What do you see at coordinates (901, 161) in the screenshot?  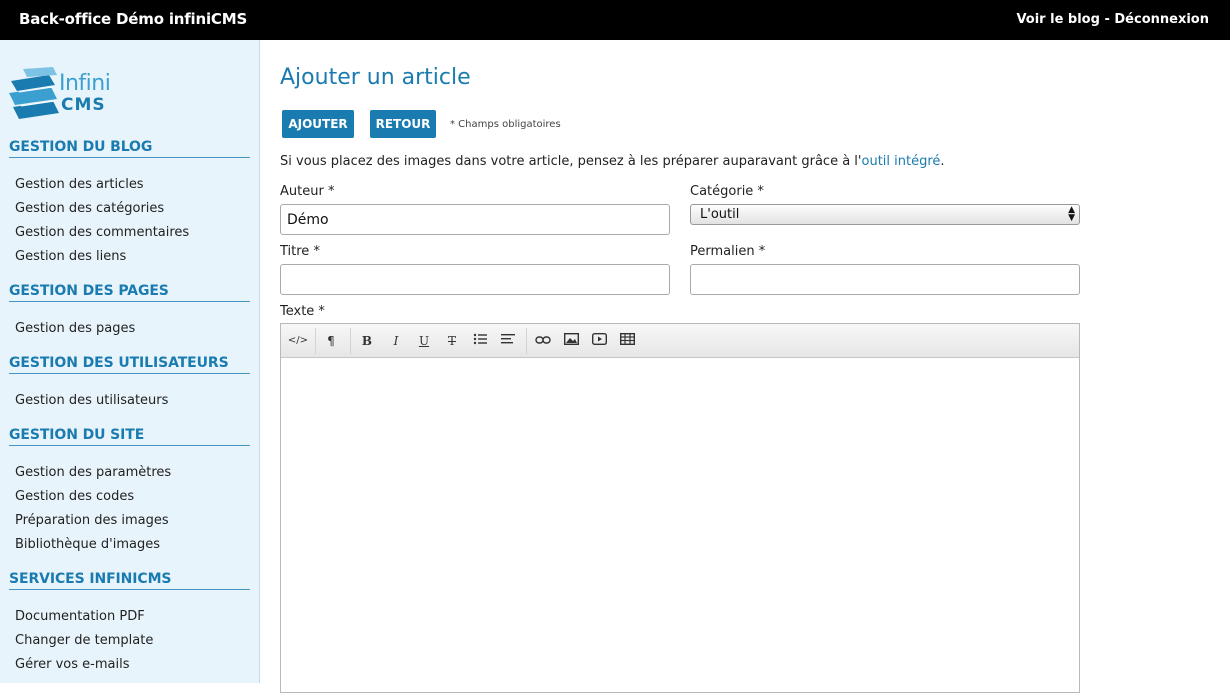 I see `integrated-tool-link: outil intégré` at bounding box center [901, 161].